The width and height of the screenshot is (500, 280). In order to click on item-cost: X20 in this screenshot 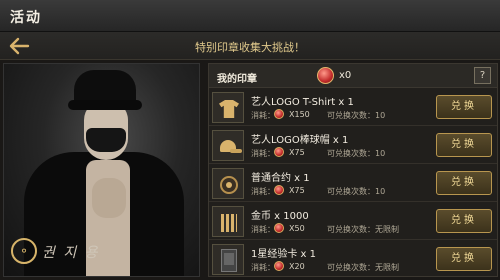, I will do `click(297, 266)`.